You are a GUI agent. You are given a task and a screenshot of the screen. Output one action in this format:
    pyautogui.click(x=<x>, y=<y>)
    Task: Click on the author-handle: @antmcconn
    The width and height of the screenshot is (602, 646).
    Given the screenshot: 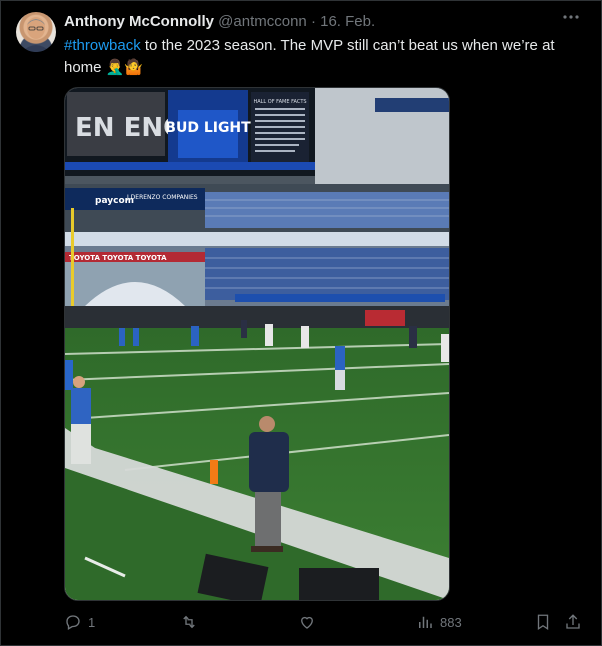 What is the action you would take?
    pyautogui.click(x=262, y=21)
    